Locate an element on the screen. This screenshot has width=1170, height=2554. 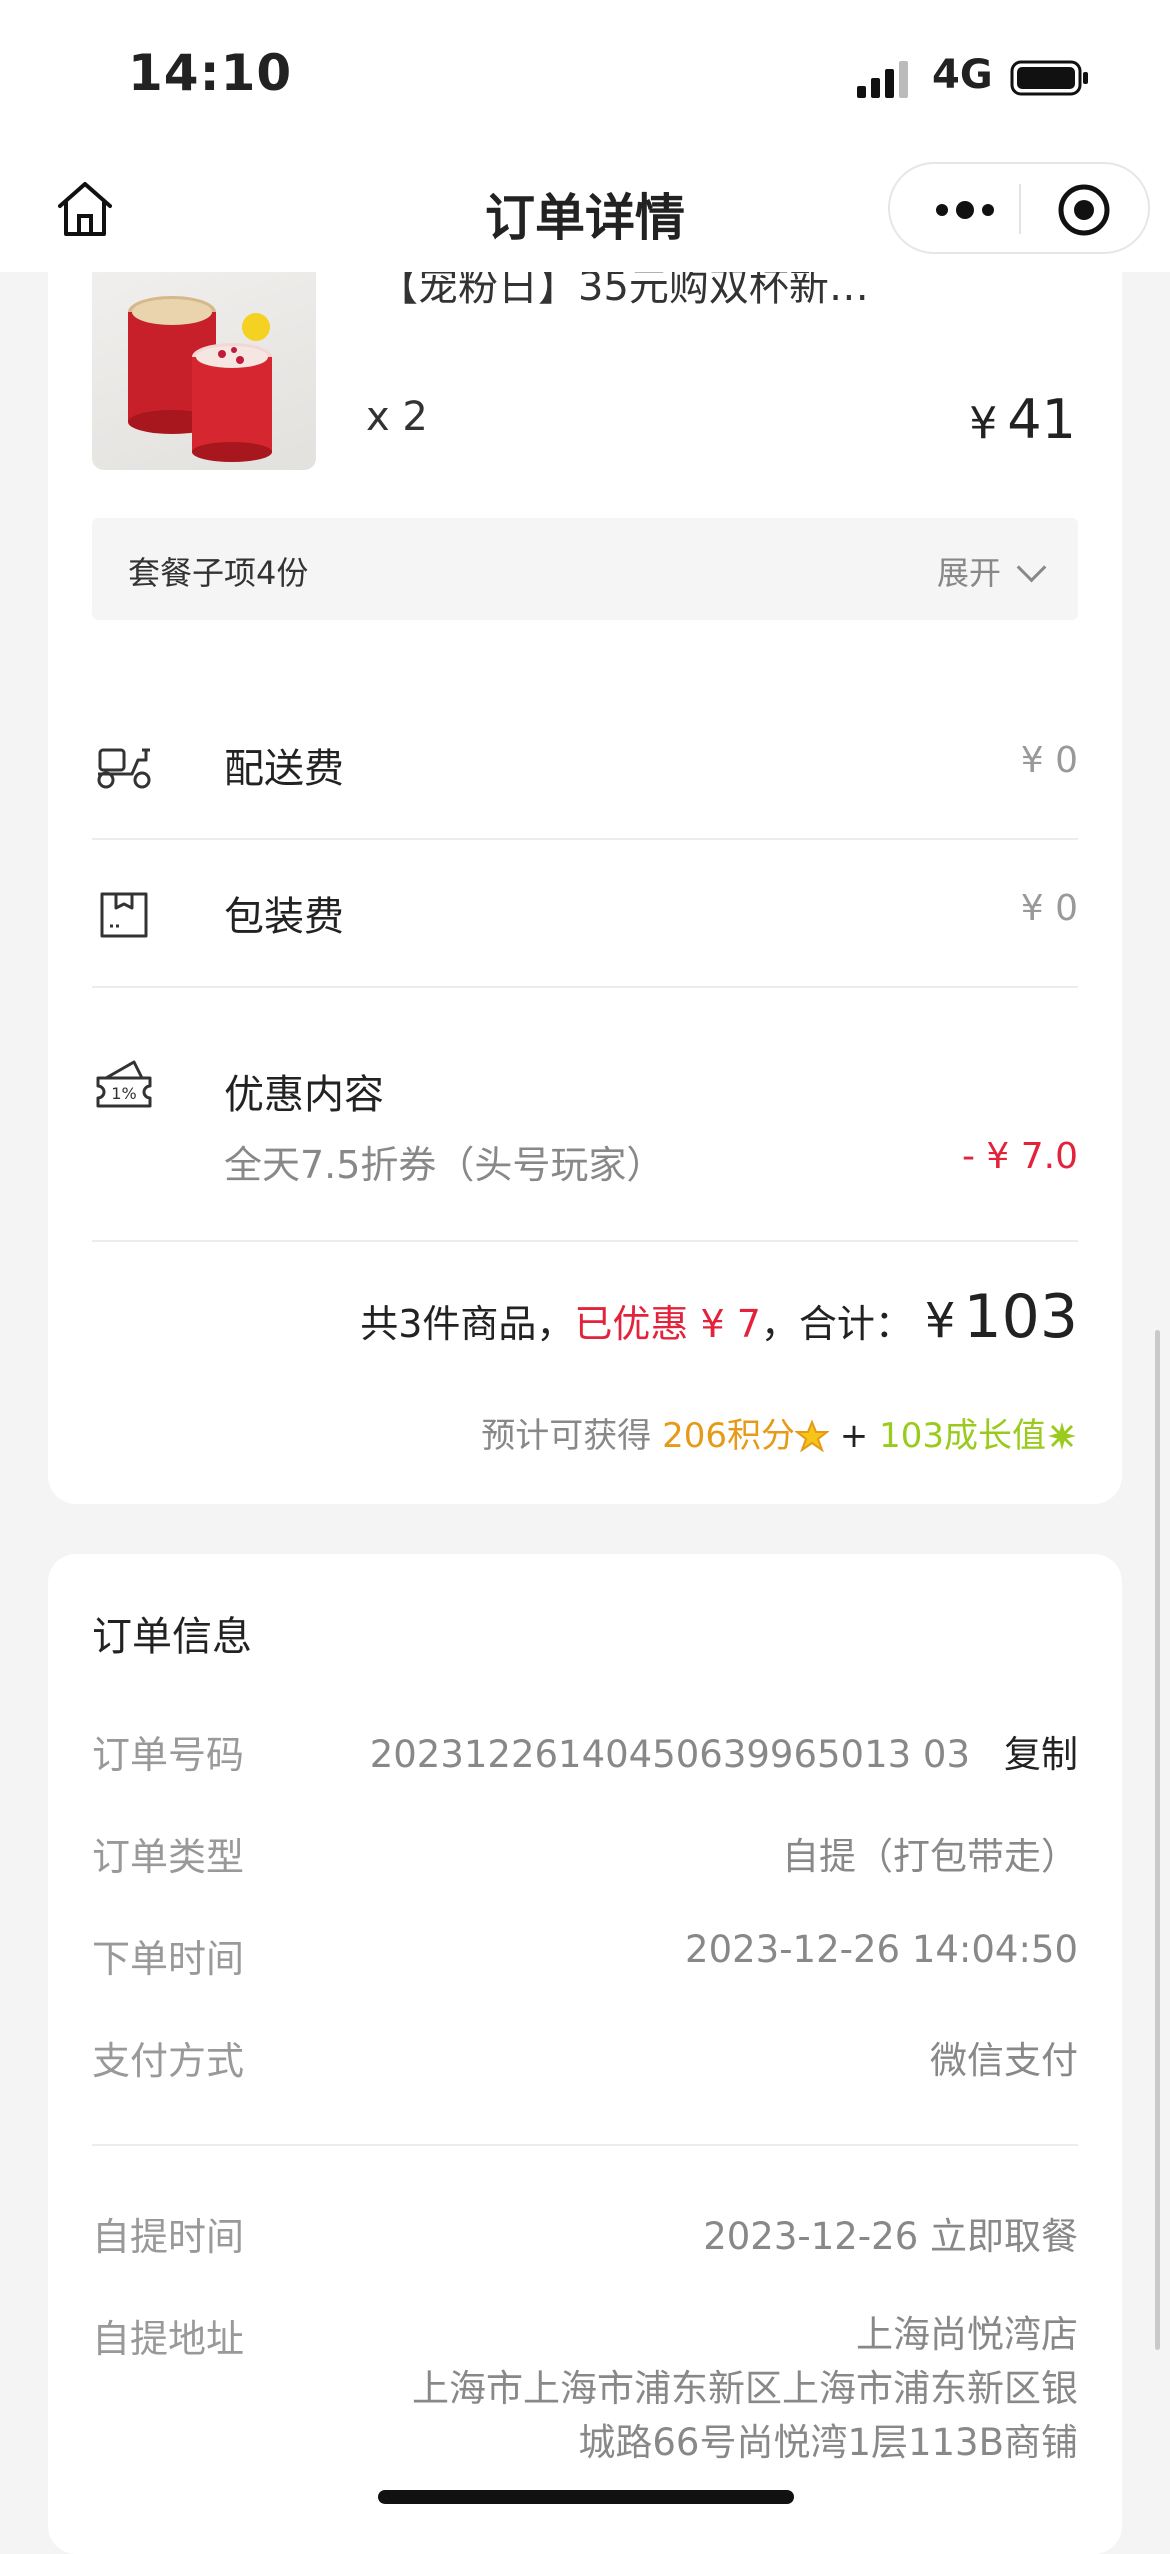
info-label: 自提时间 is located at coordinates (168, 2237).